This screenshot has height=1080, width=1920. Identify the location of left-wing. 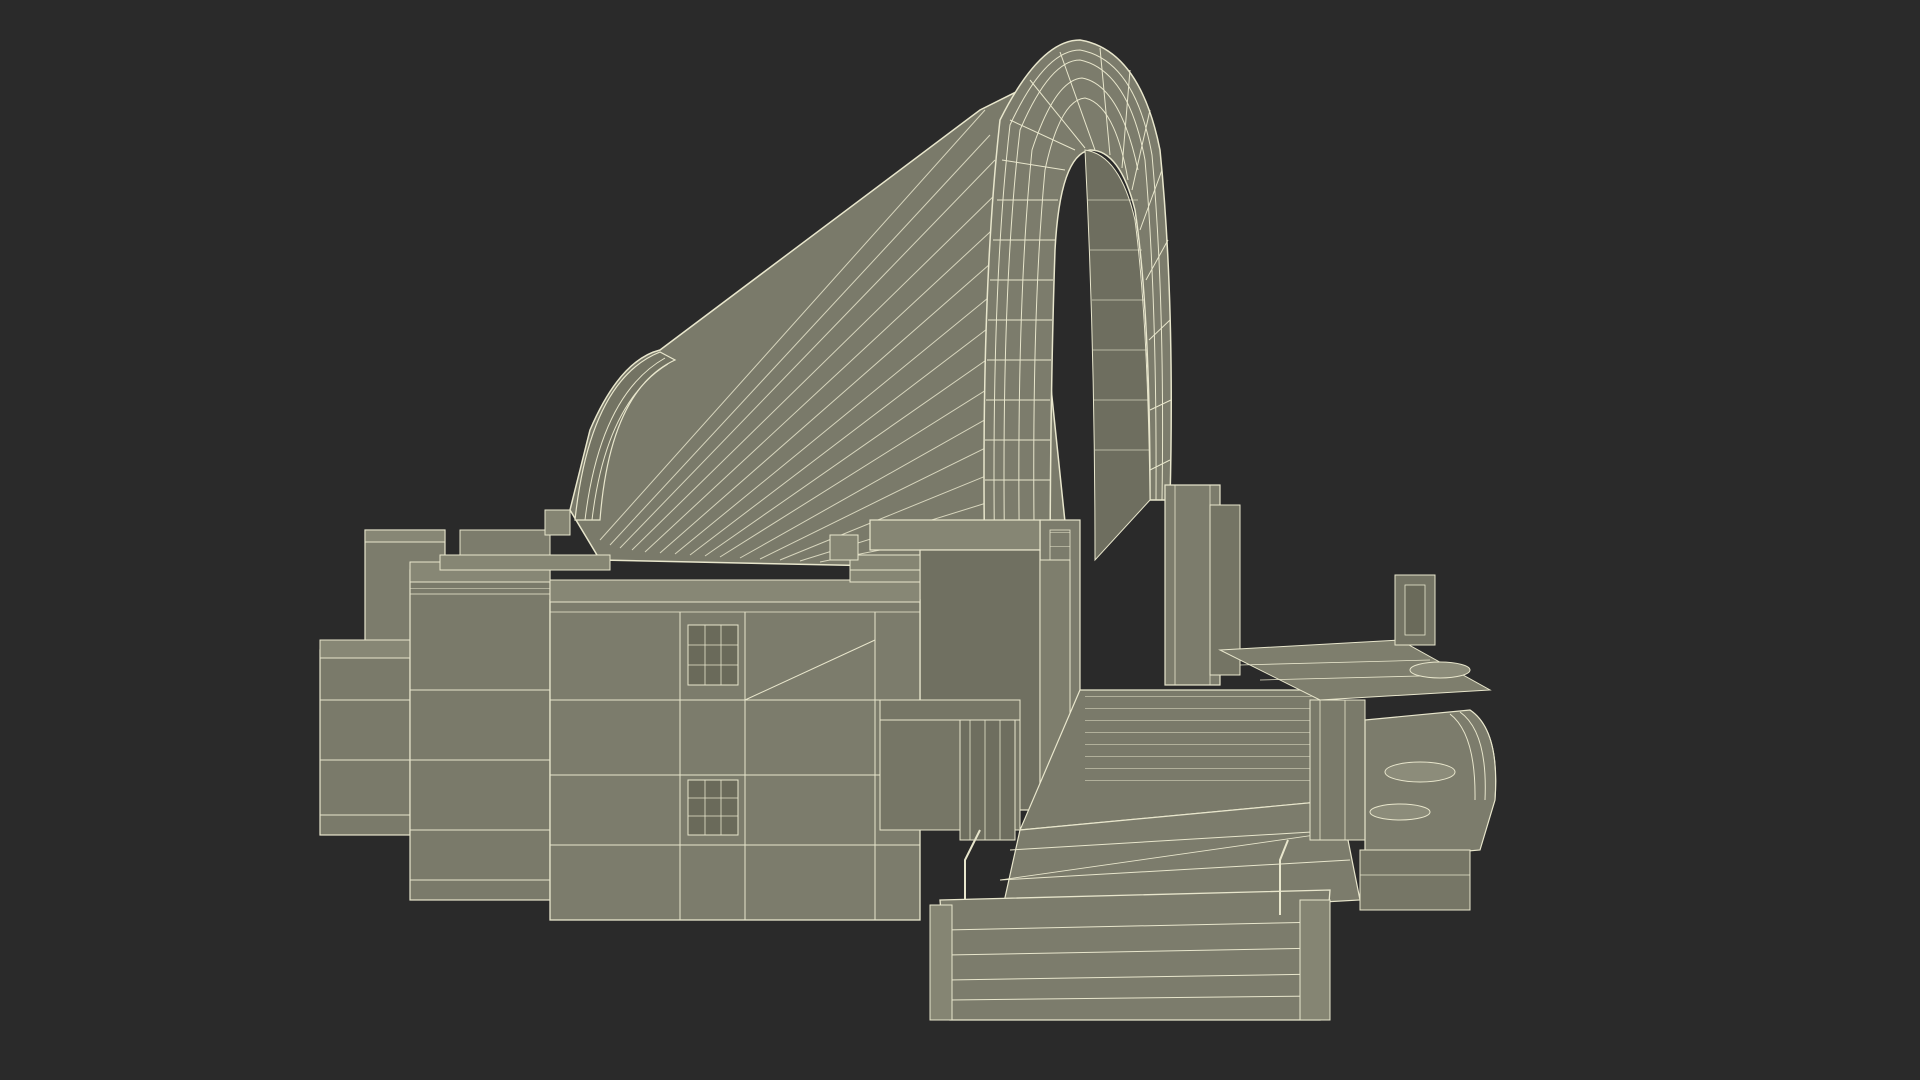
(365, 737).